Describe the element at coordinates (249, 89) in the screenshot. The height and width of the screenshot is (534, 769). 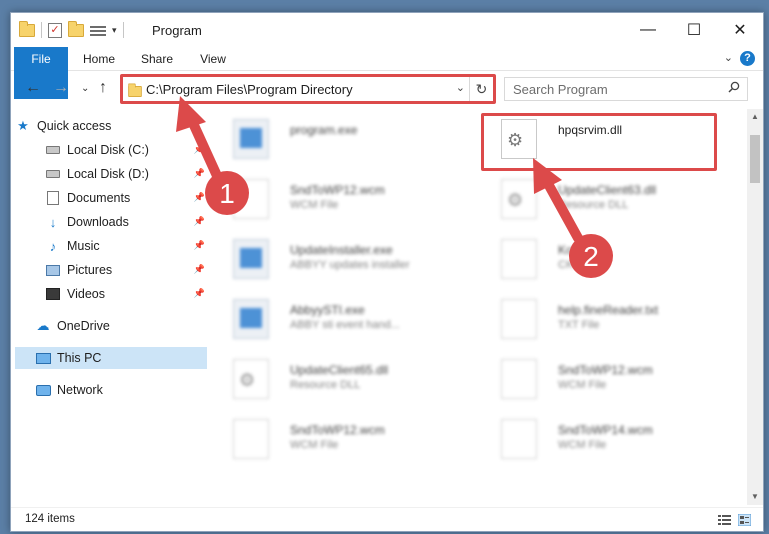
I see `address-path: C:\Program Files\Program Directory` at that location.